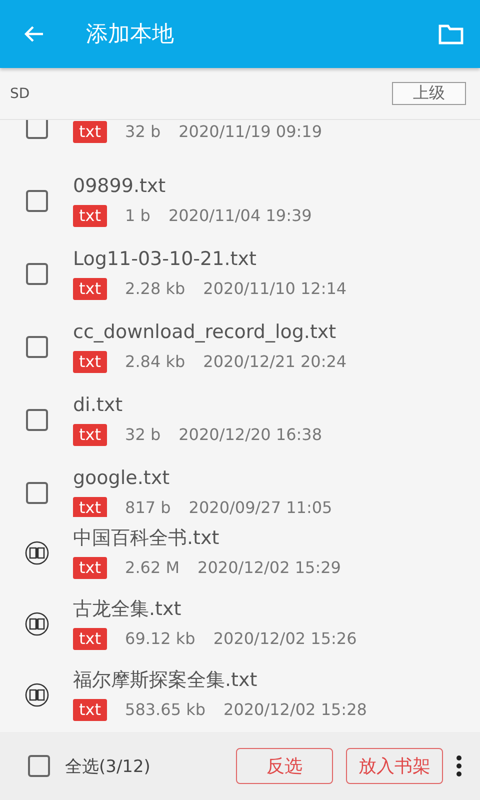 This screenshot has width=480, height=800. What do you see at coordinates (260, 507) in the screenshot?
I see `file-date: 2020/09/27 11:05` at bounding box center [260, 507].